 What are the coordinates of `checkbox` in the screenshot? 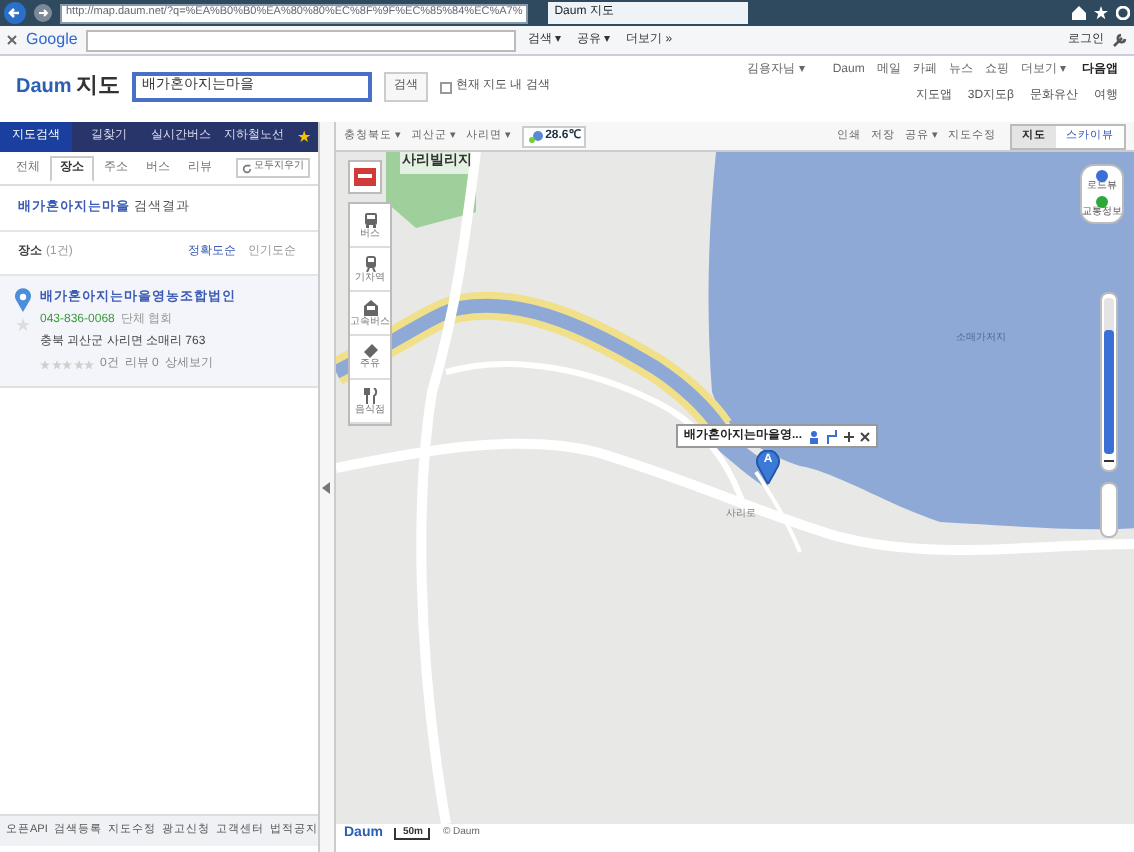 It's located at (445, 87).